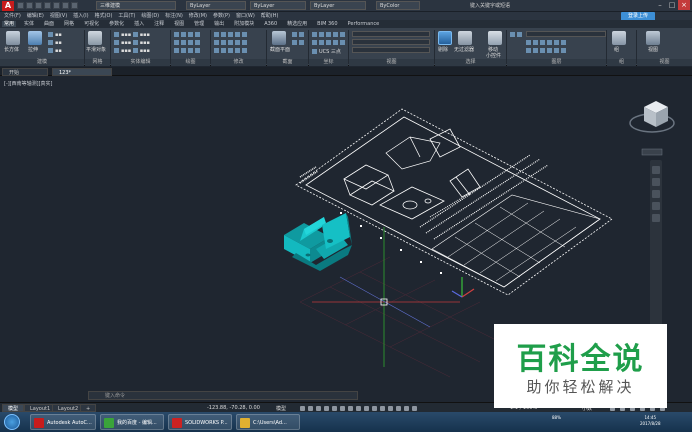  What do you see at coordinates (159, 24) in the screenshot?
I see `ribbon-tab: 注释` at bounding box center [159, 24].